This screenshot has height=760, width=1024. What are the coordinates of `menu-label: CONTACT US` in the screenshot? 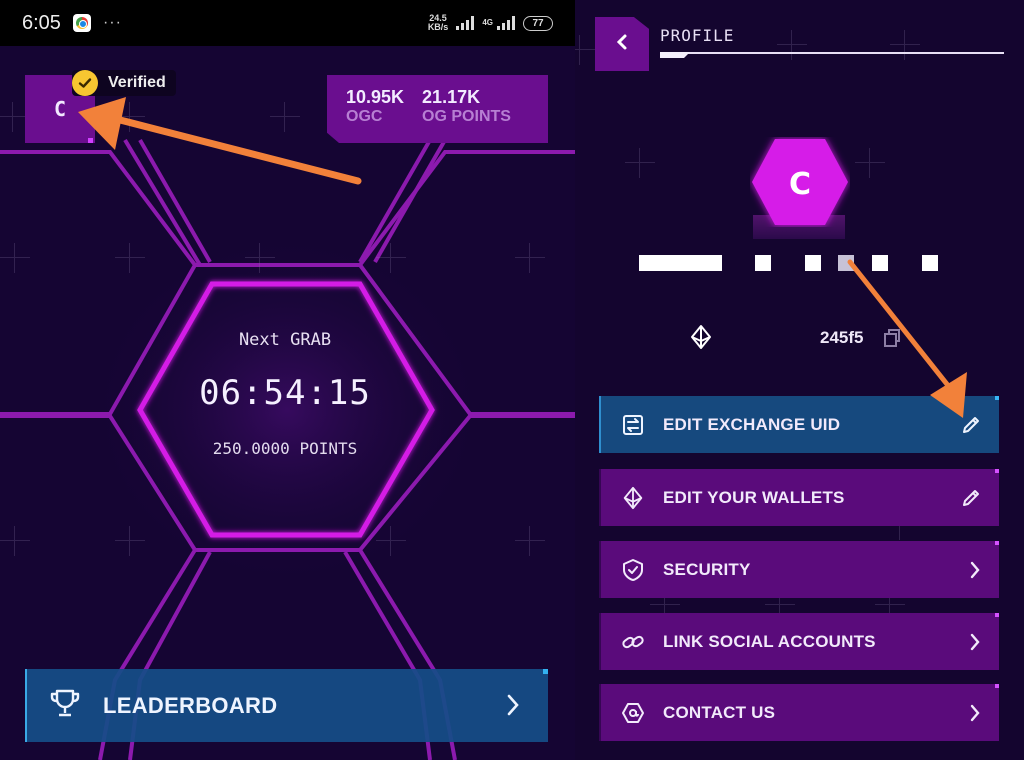 It's located at (719, 712).